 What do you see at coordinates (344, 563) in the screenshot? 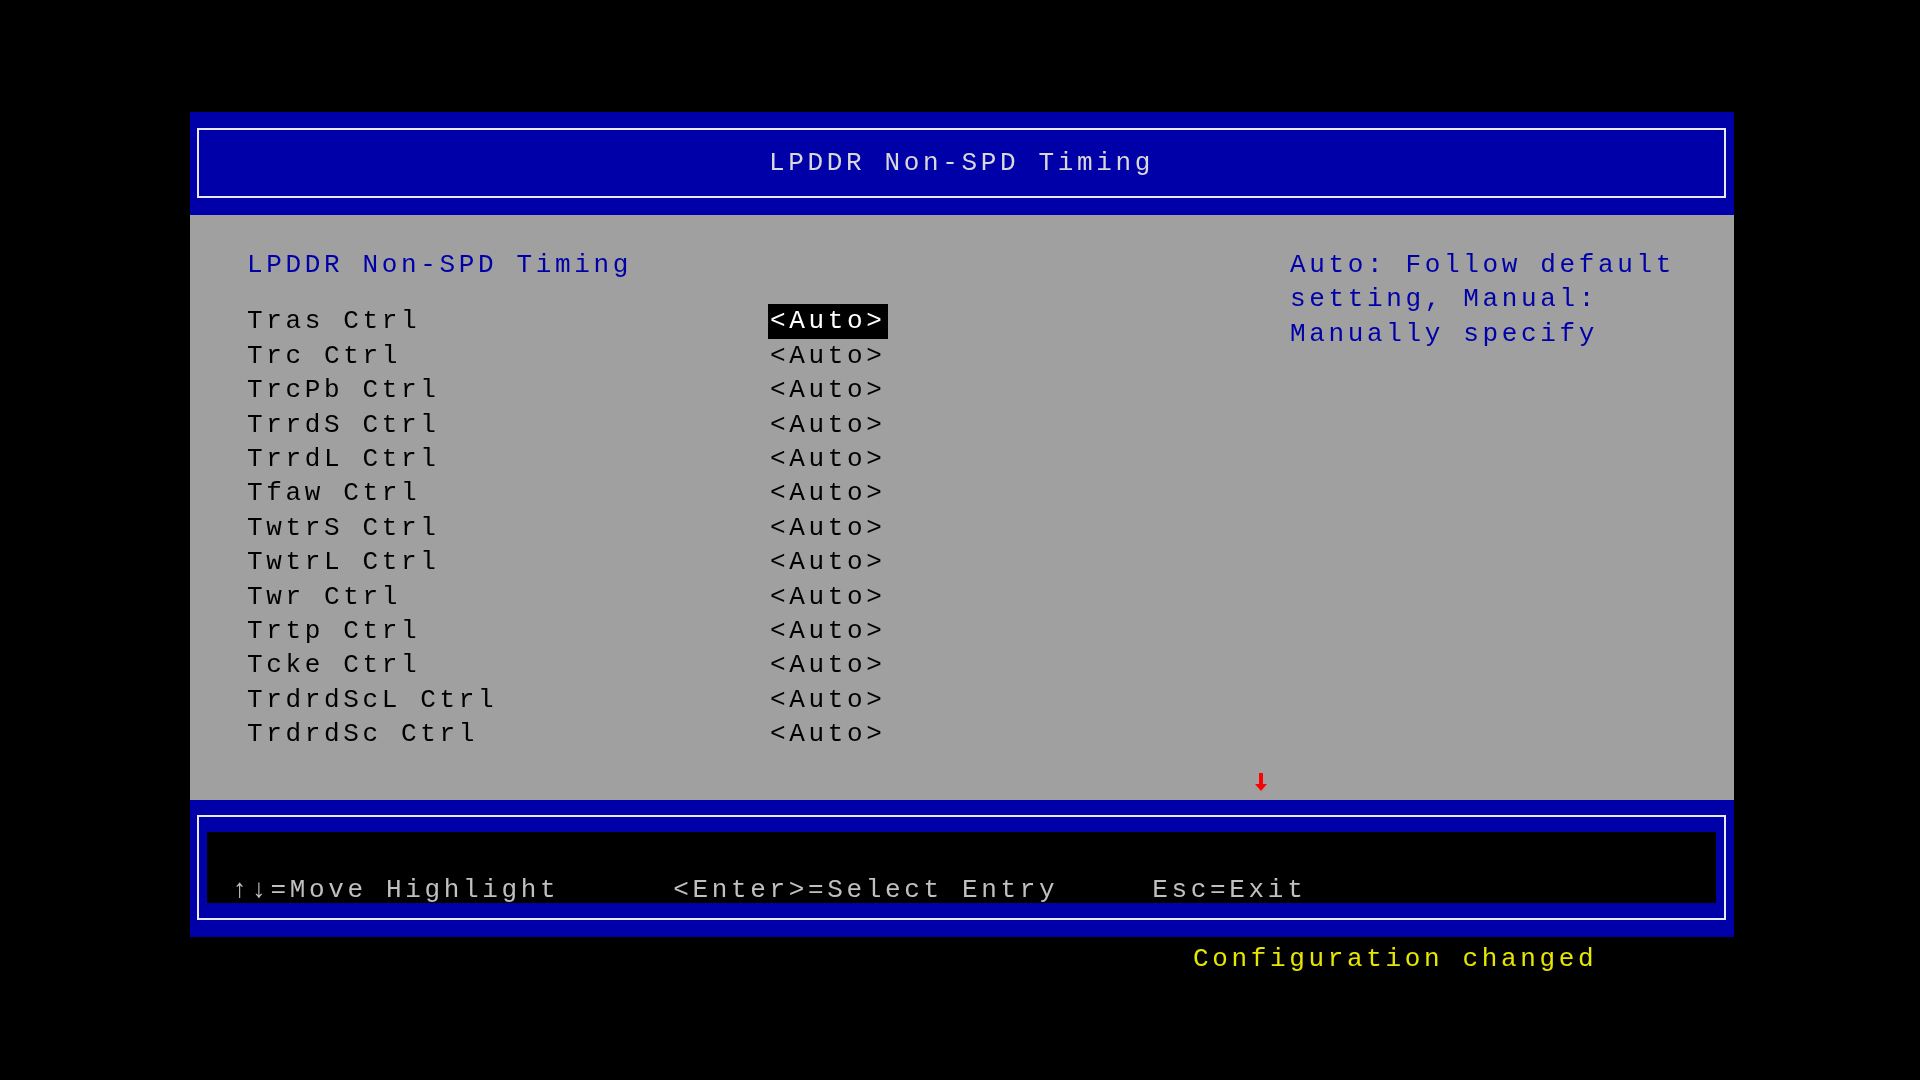
I see `setting-label: TwtrL Ctrl` at bounding box center [344, 563].